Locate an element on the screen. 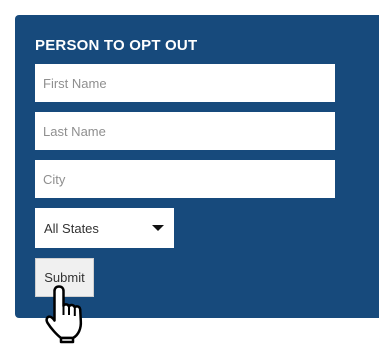 This screenshot has width=379, height=348. caret-down-icon is located at coordinates (158, 228).